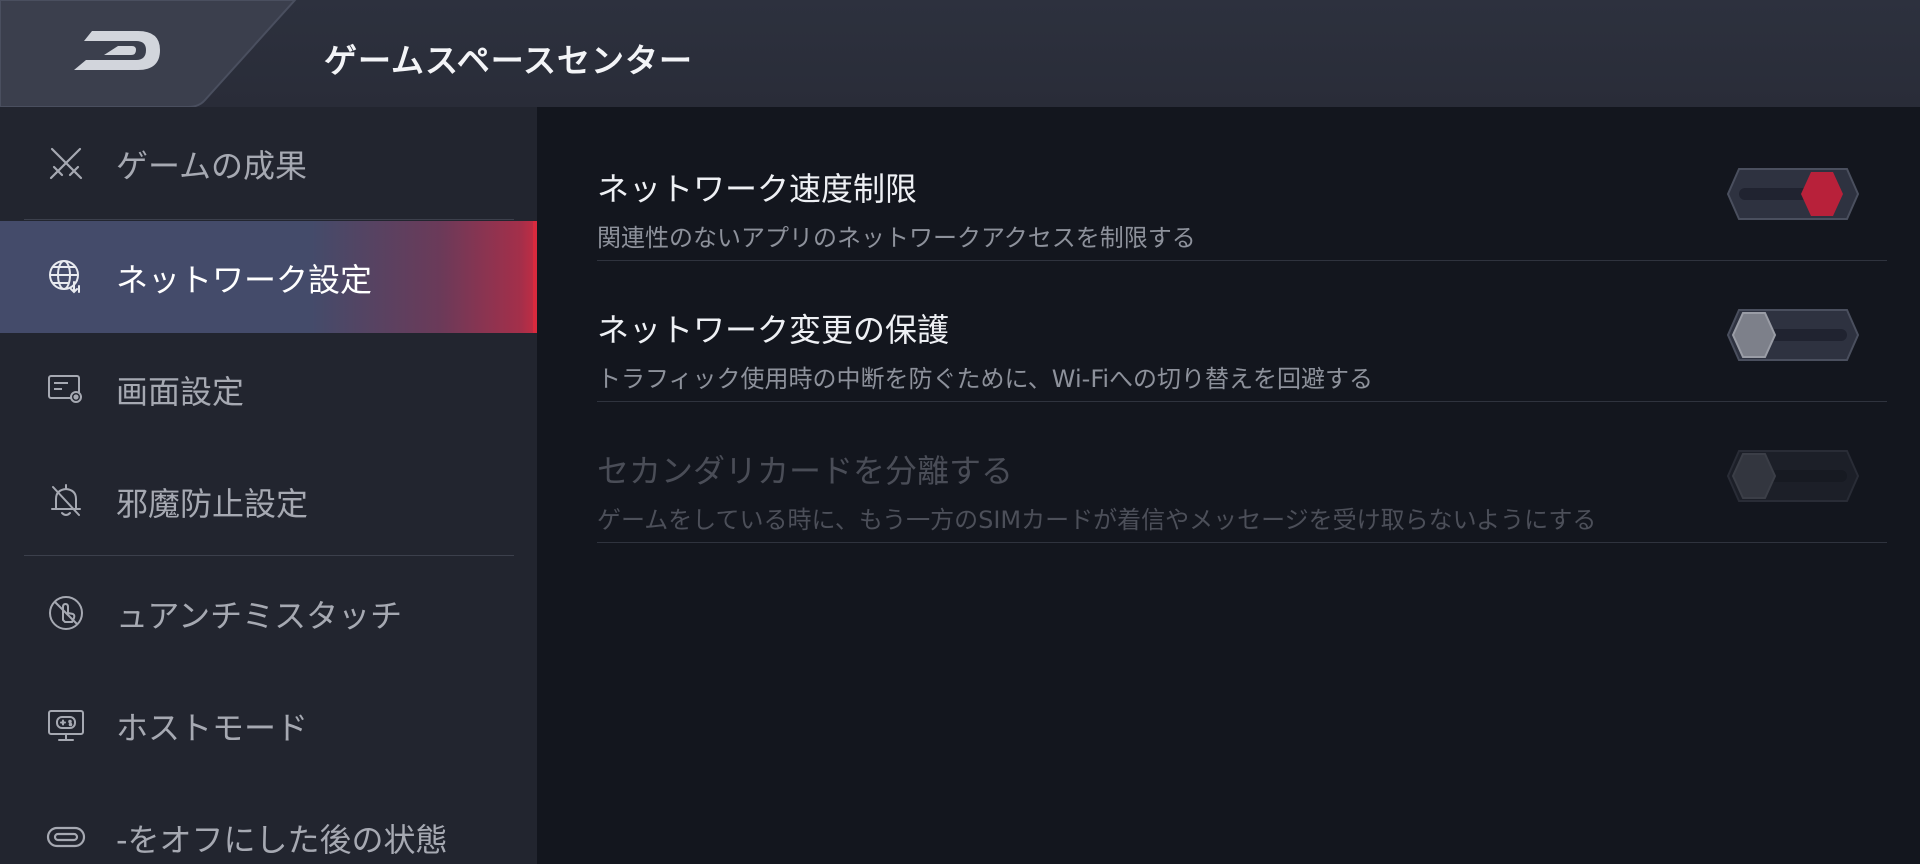 This screenshot has height=864, width=1920. What do you see at coordinates (896, 238) in the screenshot?
I see `setting-description: 関連性のないアプリのネットワークアクセスを制限する` at bounding box center [896, 238].